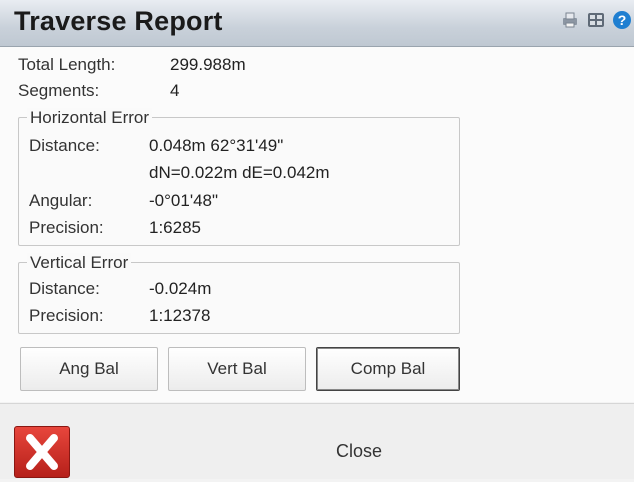  I want to click on segments-label: Segments:, so click(59, 90).